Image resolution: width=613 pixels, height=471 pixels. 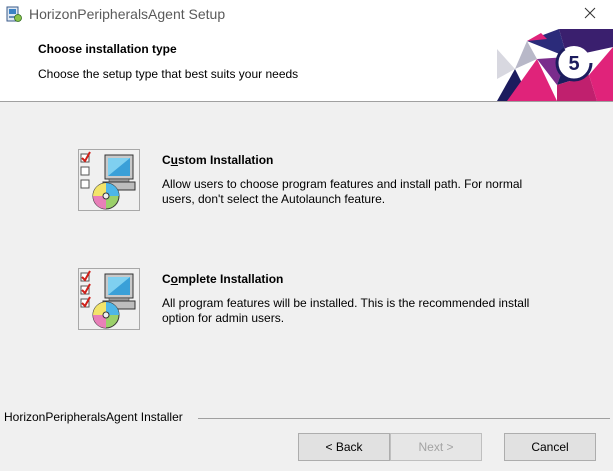 What do you see at coordinates (107, 49) in the screenshot?
I see `page-title: Choose installation type` at bounding box center [107, 49].